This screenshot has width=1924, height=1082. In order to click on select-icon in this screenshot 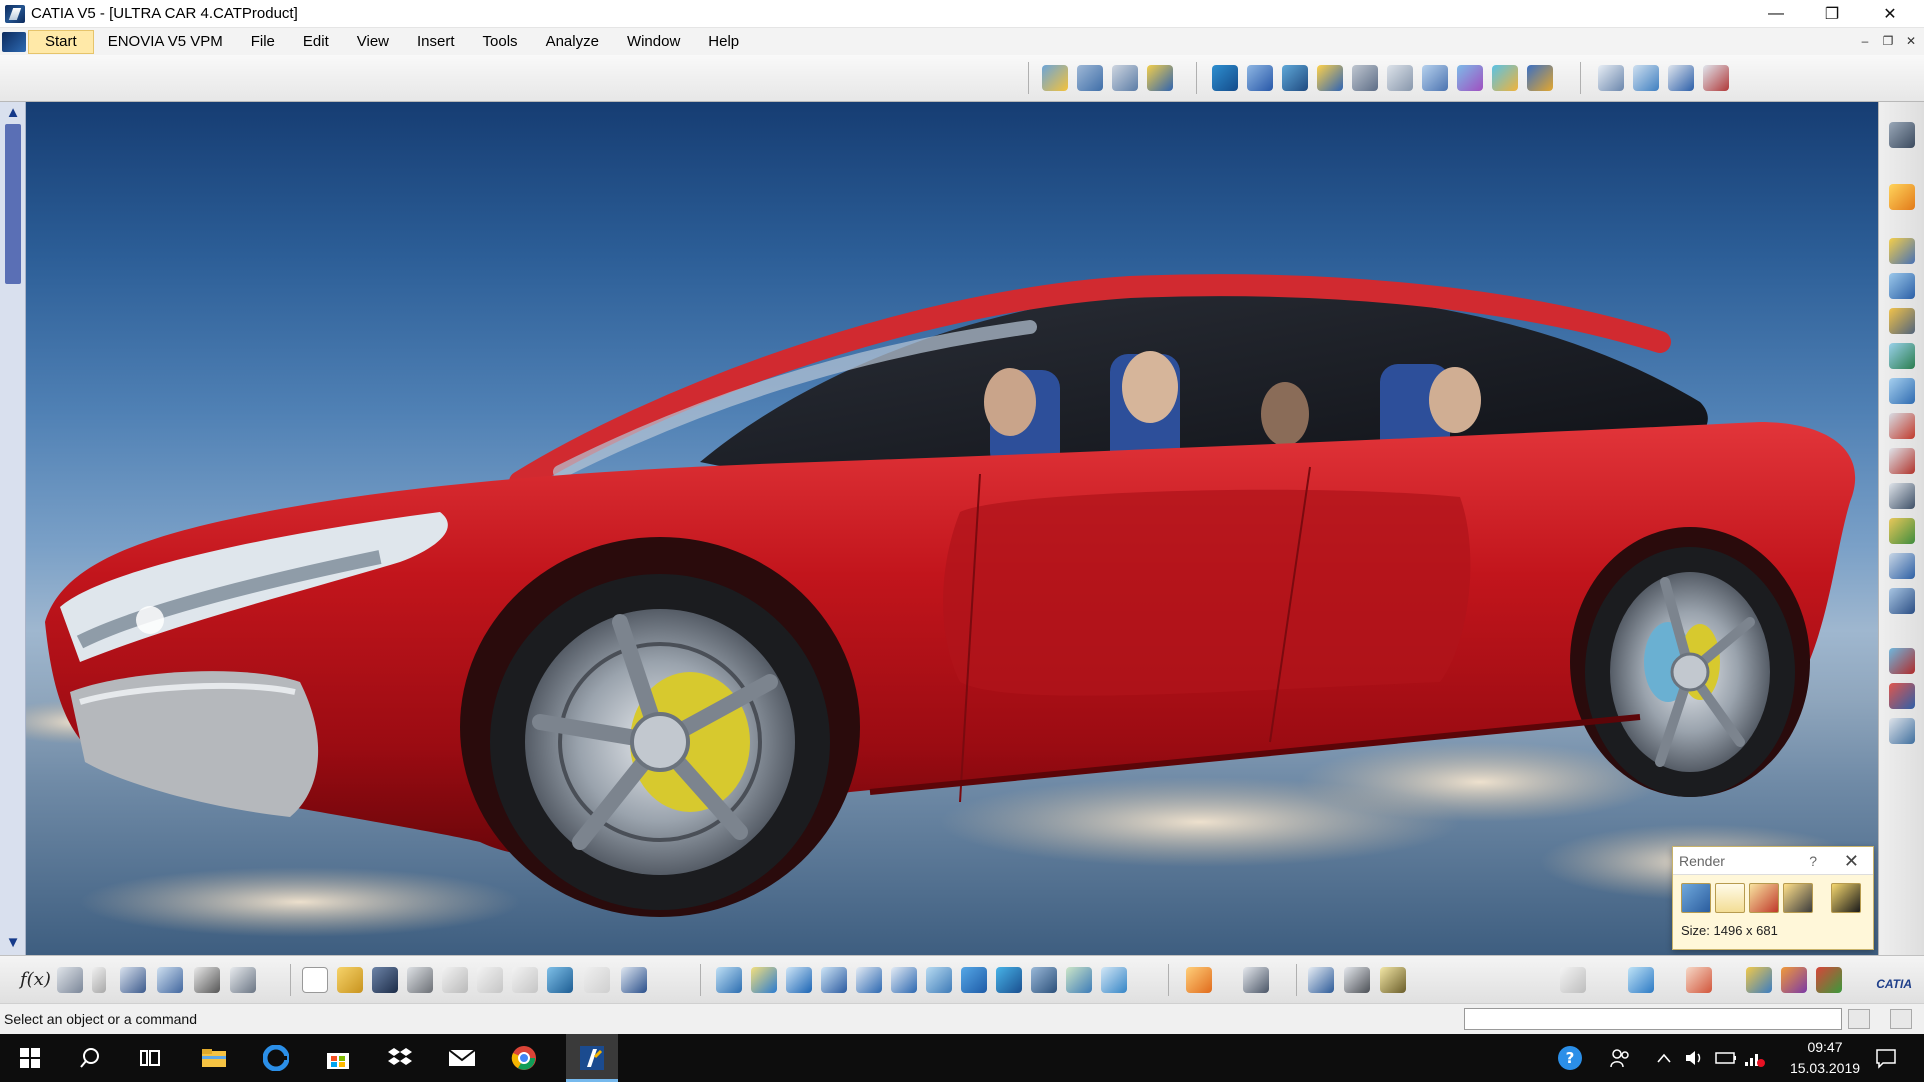, I will do `click(1902, 197)`.